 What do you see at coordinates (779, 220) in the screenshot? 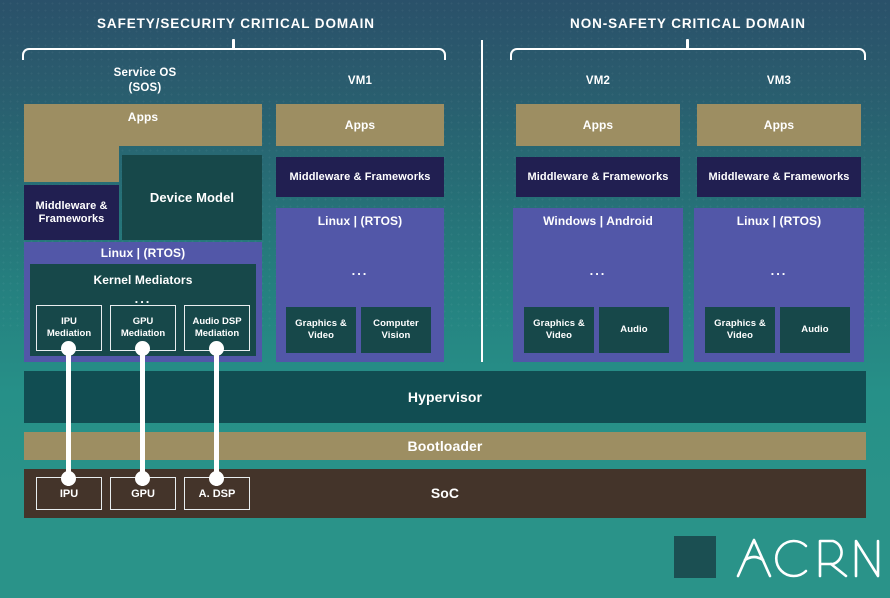
I see `vm3-os-label: Linux | (RTOS)` at bounding box center [779, 220].